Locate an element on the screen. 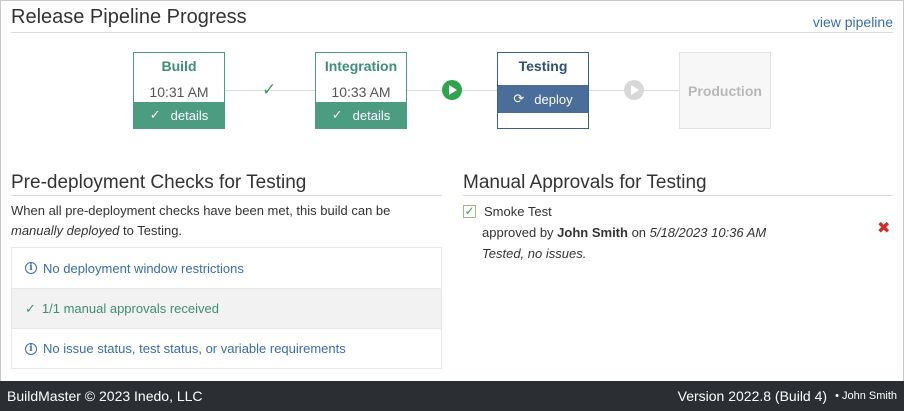  footer-copyright: BuildMaster © 2023 Inedo, LLC is located at coordinates (105, 396).